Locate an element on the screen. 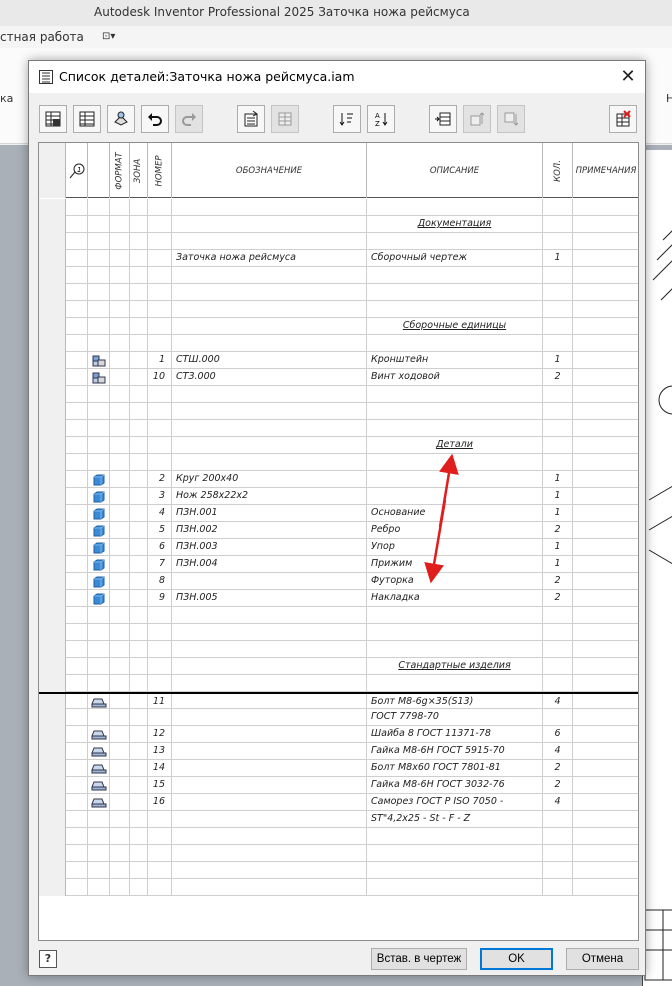 This screenshot has height=986, width=672. close-button: ✕ is located at coordinates (628, 77).